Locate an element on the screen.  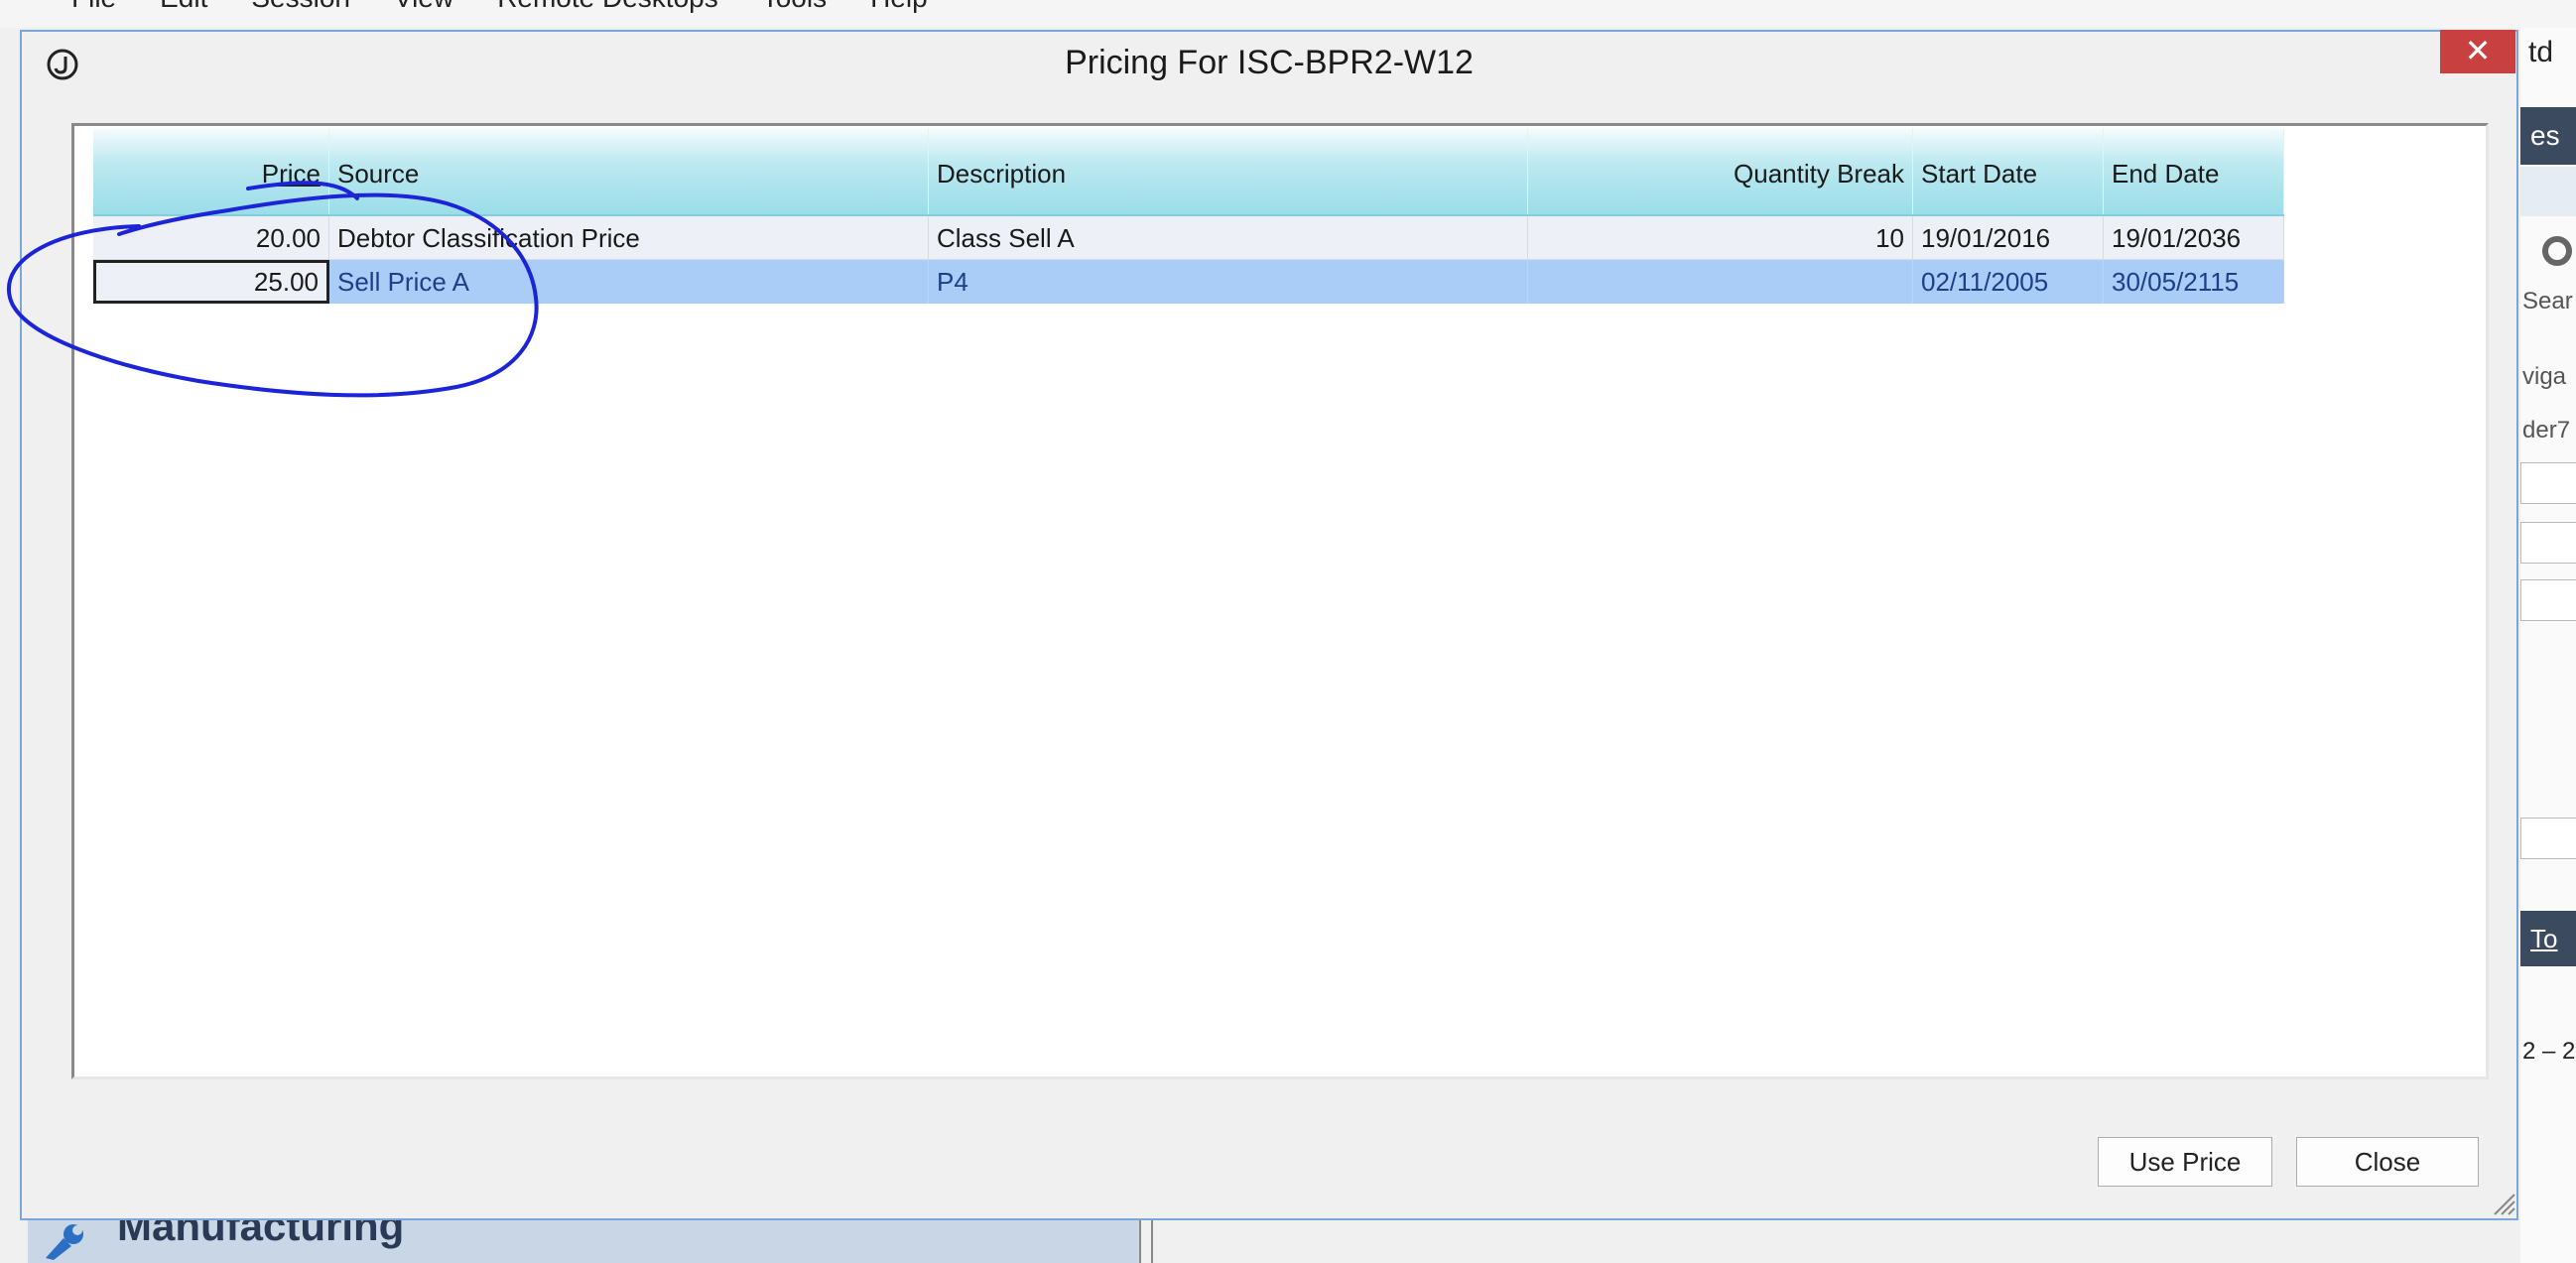
column-header-description: Description is located at coordinates (1229, 171).